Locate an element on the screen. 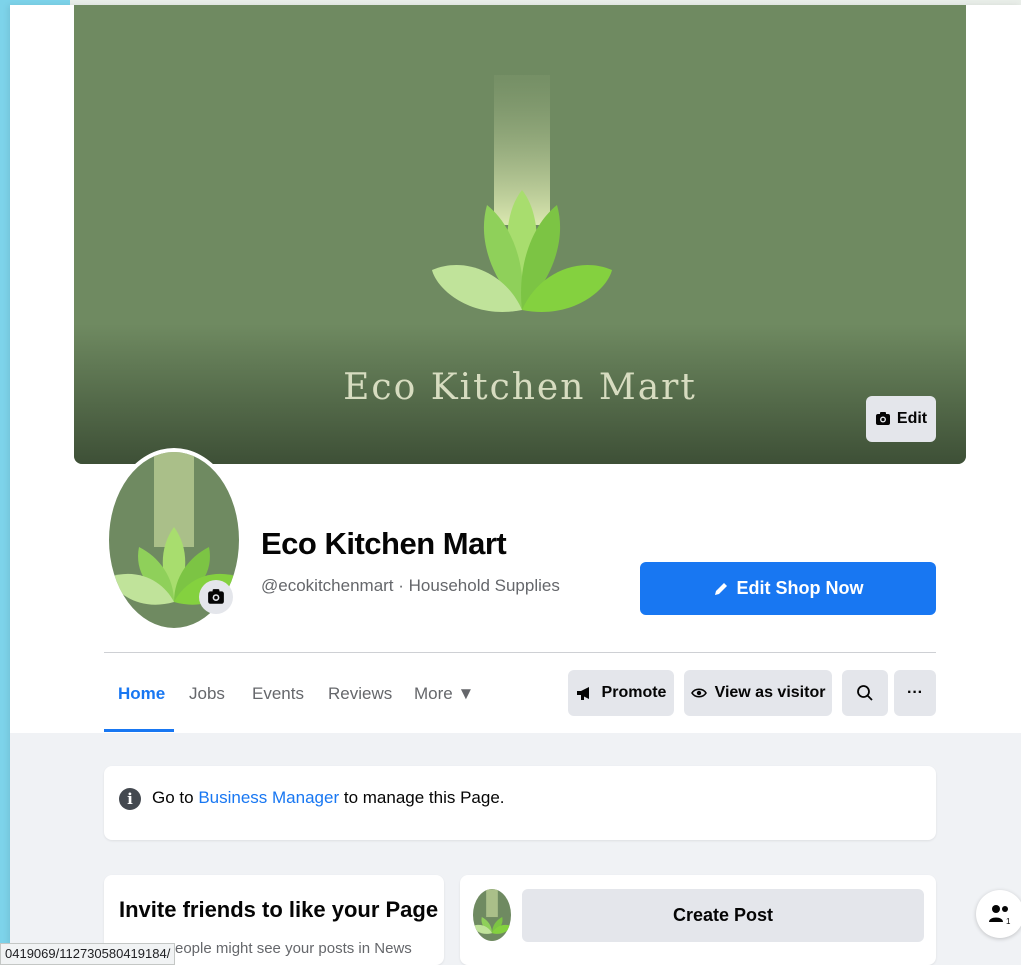 The width and height of the screenshot is (1021, 965). business-manager-link: Business Manager is located at coordinates (268, 797).